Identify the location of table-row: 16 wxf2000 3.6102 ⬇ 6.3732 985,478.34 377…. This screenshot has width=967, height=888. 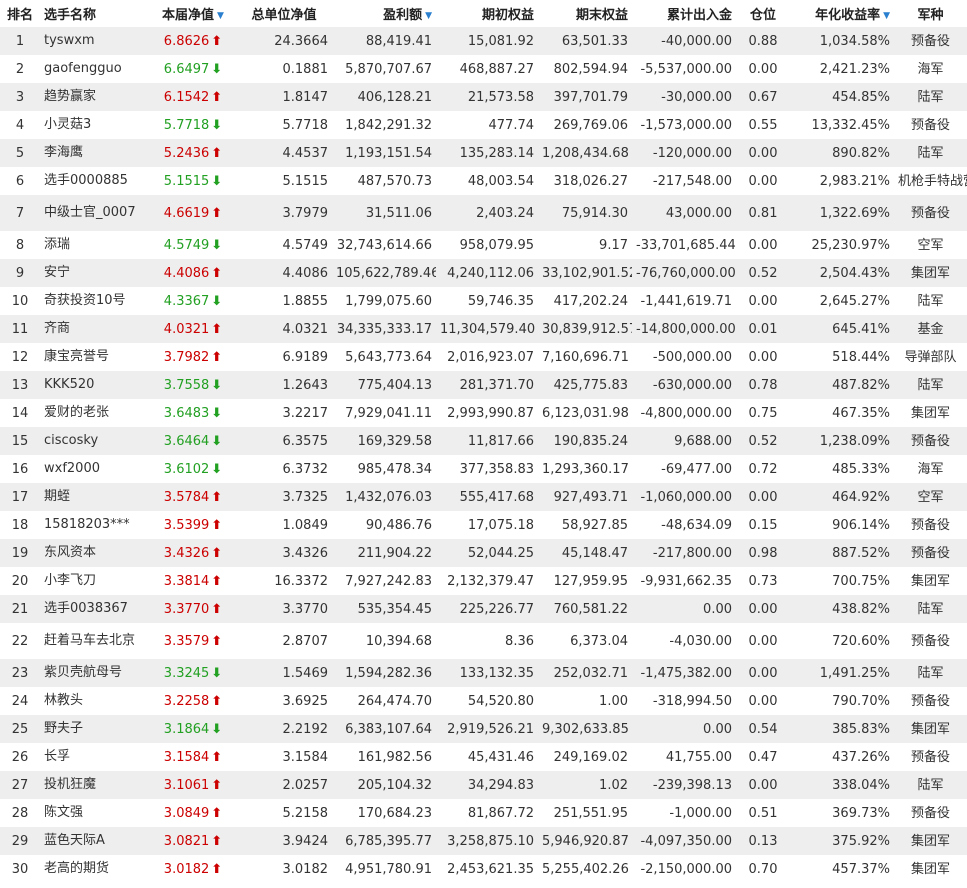
(483, 469).